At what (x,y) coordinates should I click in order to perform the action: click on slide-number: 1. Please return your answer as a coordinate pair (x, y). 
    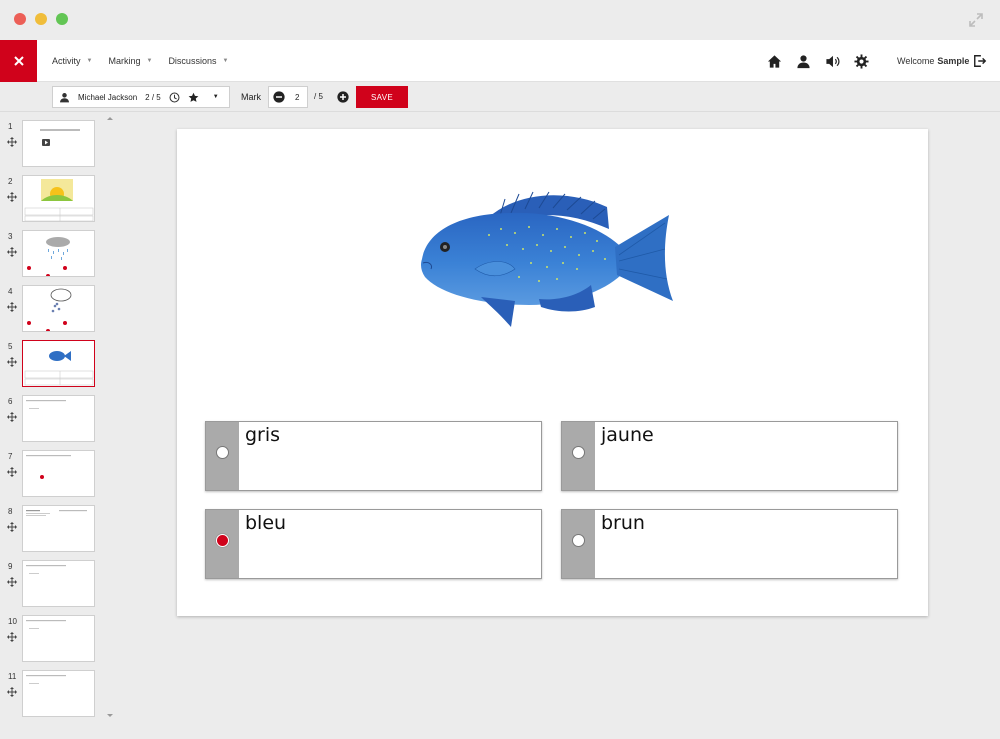
    Looking at the image, I should click on (10, 126).